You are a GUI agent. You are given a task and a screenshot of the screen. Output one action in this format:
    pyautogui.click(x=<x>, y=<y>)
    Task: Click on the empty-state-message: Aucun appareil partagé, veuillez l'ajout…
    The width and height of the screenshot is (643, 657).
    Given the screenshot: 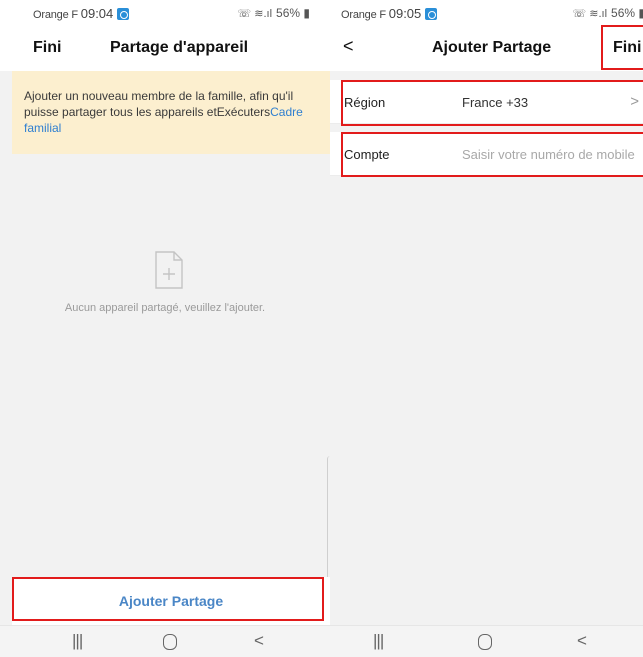 What is the action you would take?
    pyautogui.click(x=165, y=308)
    